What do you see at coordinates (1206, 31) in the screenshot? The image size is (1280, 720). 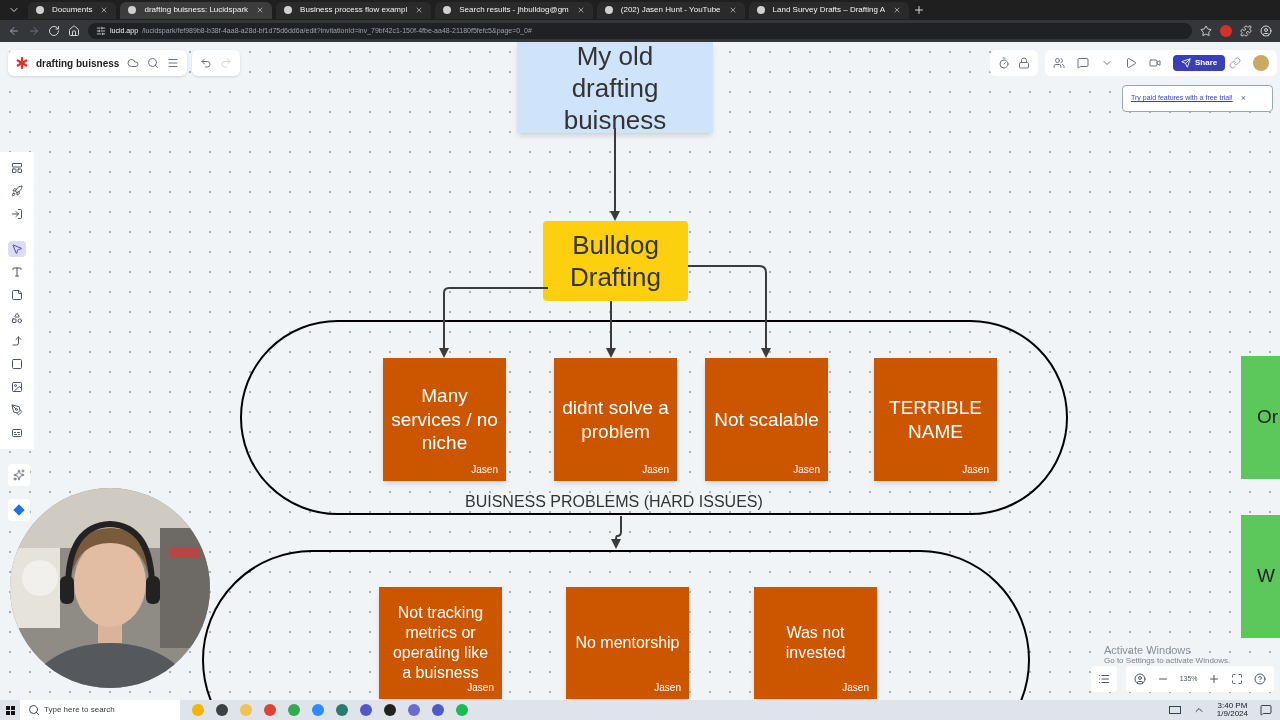 I see `bookmark-icon` at bounding box center [1206, 31].